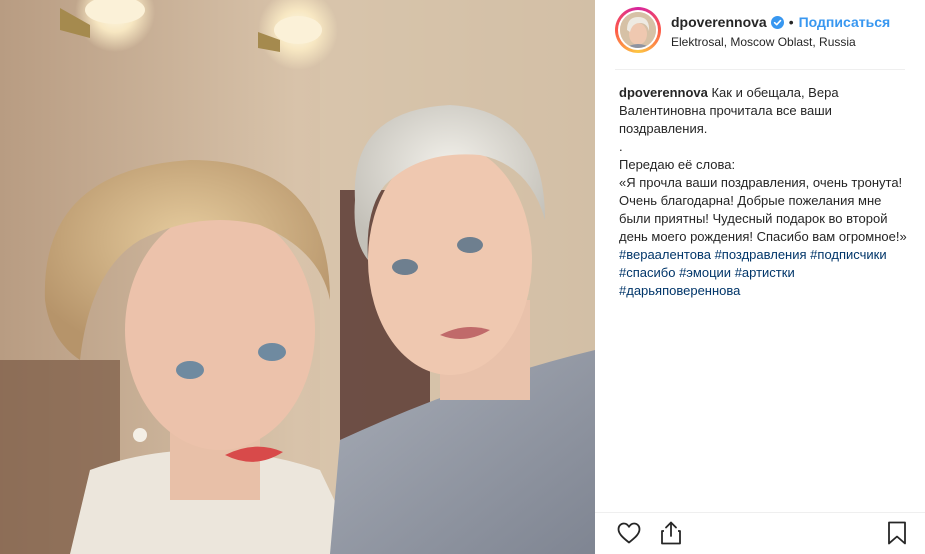  I want to click on hashtag-link: #спасибо, so click(647, 272).